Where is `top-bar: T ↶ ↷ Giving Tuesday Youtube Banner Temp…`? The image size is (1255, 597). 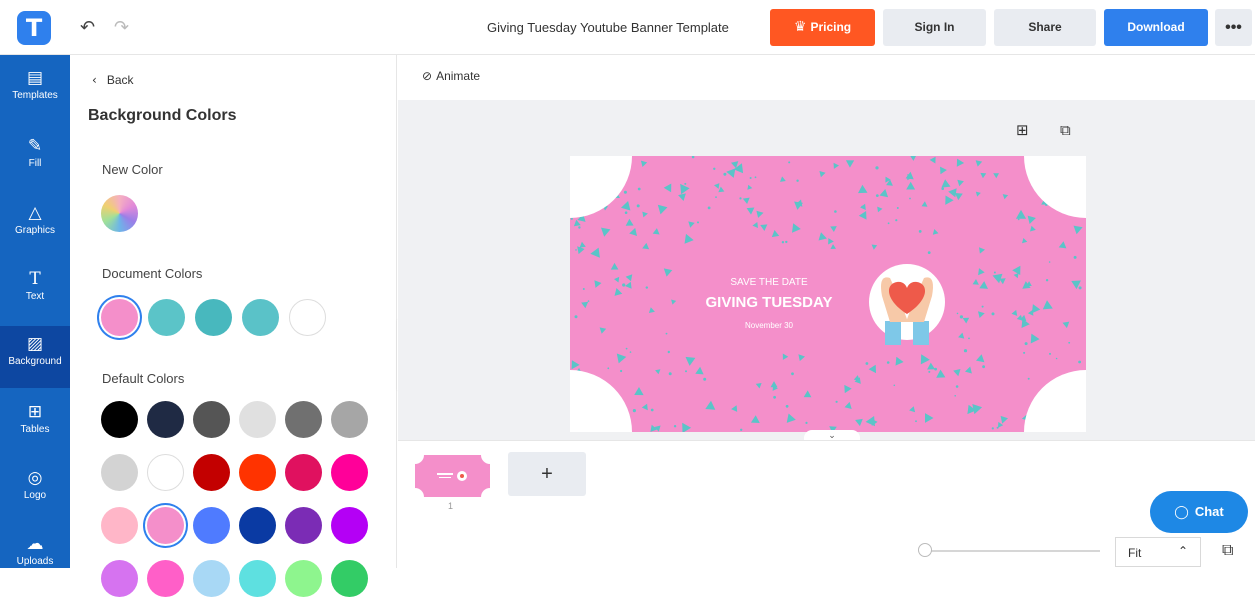
top-bar: T ↶ ↷ Giving Tuesday Youtube Banner Temp… is located at coordinates (627, 27).